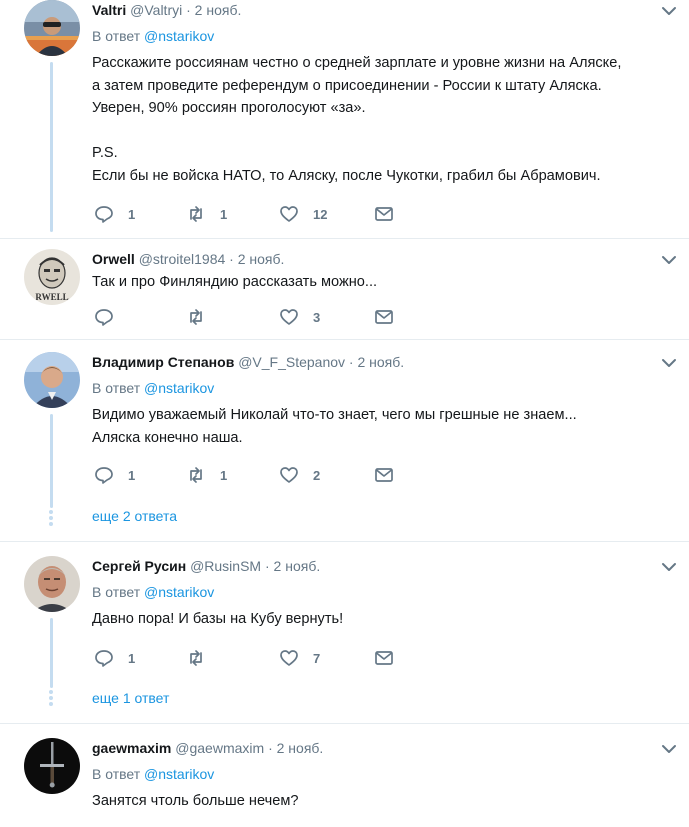 The image size is (689, 827). Describe the element at coordinates (382, 566) in the screenshot. I see `tweet-header: Сергей Русин @RusinSM · 2 нояб.` at that location.